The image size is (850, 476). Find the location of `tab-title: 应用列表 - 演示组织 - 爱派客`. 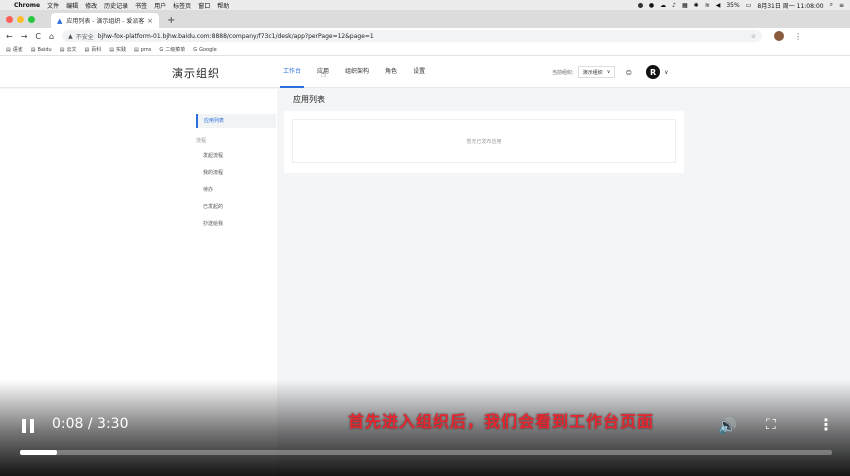

tab-title: 应用列表 - 演示组织 - 爱派客 is located at coordinates (105, 21).